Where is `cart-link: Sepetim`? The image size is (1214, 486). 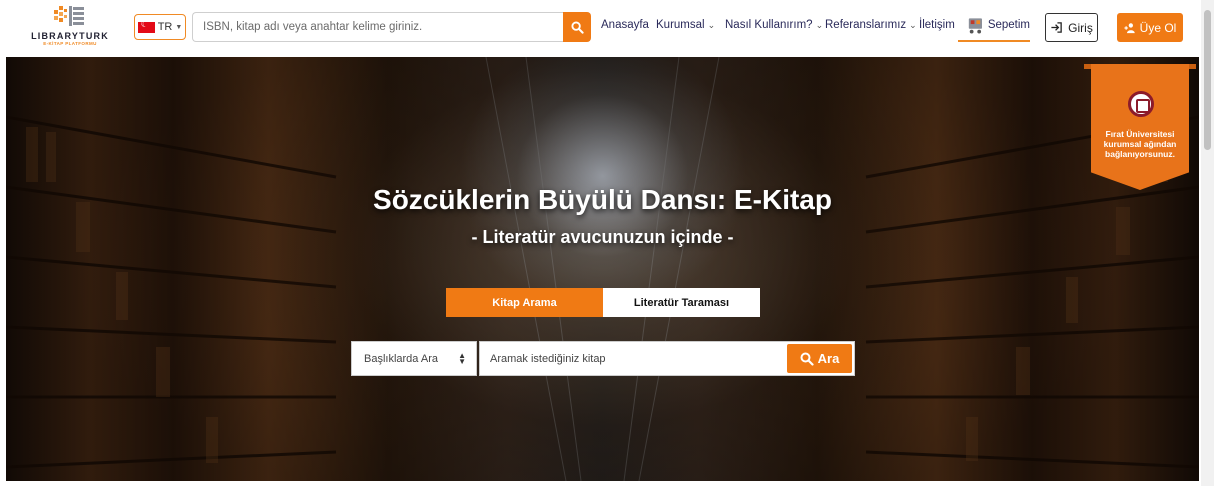 cart-link: Sepetim is located at coordinates (994, 26).